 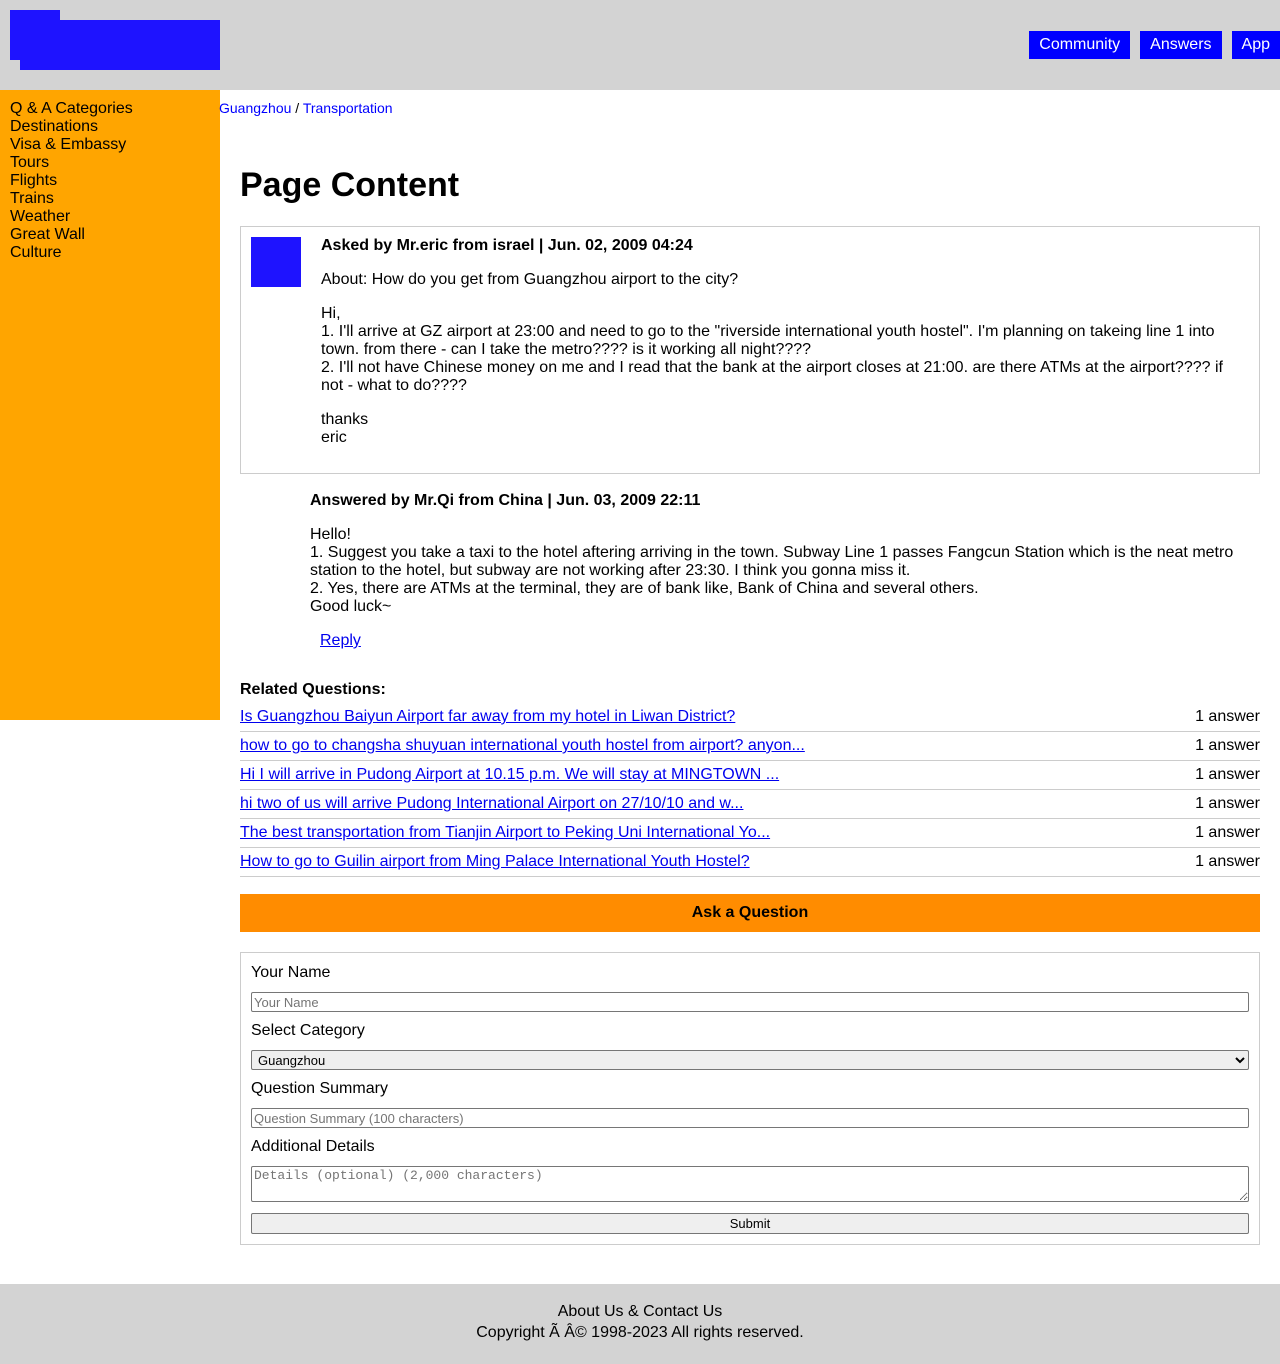 I want to click on site-header: Community Answers App, so click(x=640, y=45).